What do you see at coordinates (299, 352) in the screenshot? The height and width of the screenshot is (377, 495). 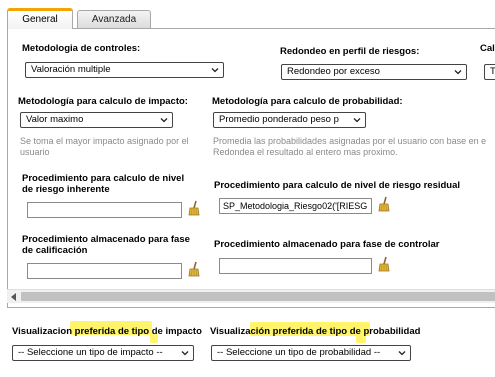 I see `vis-probabilidad-value: -- Seleccione un tipo de probabilidad --` at bounding box center [299, 352].